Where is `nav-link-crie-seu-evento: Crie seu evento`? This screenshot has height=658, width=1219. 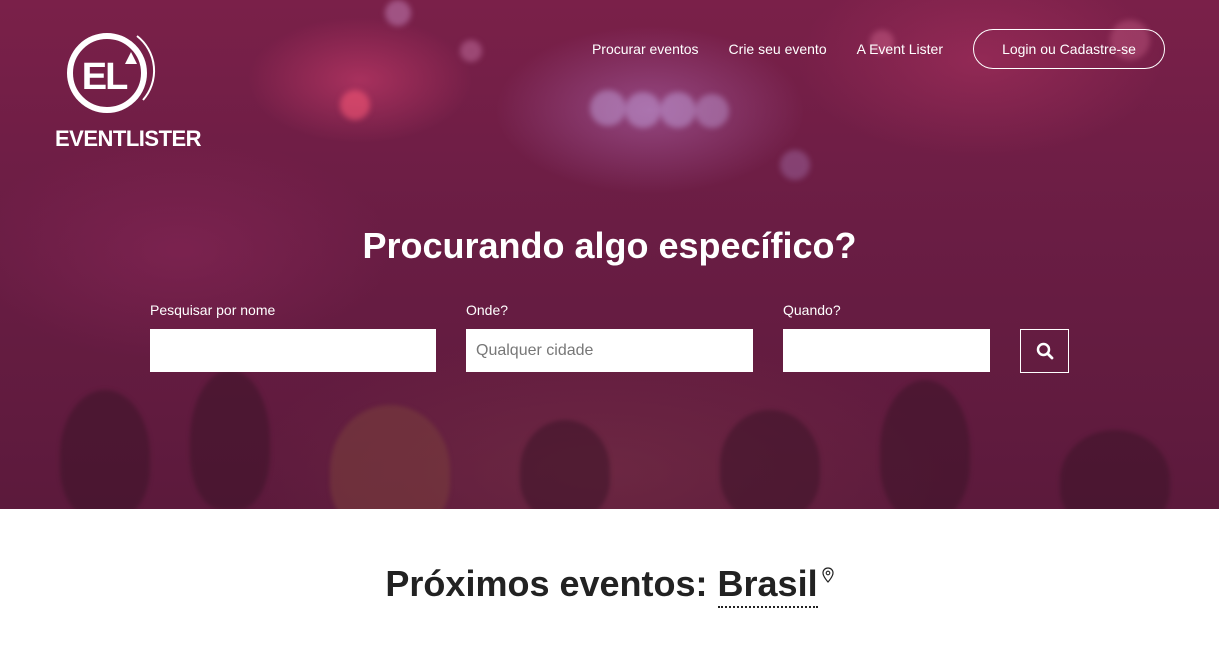 nav-link-crie-seu-evento: Crie seu evento is located at coordinates (778, 49).